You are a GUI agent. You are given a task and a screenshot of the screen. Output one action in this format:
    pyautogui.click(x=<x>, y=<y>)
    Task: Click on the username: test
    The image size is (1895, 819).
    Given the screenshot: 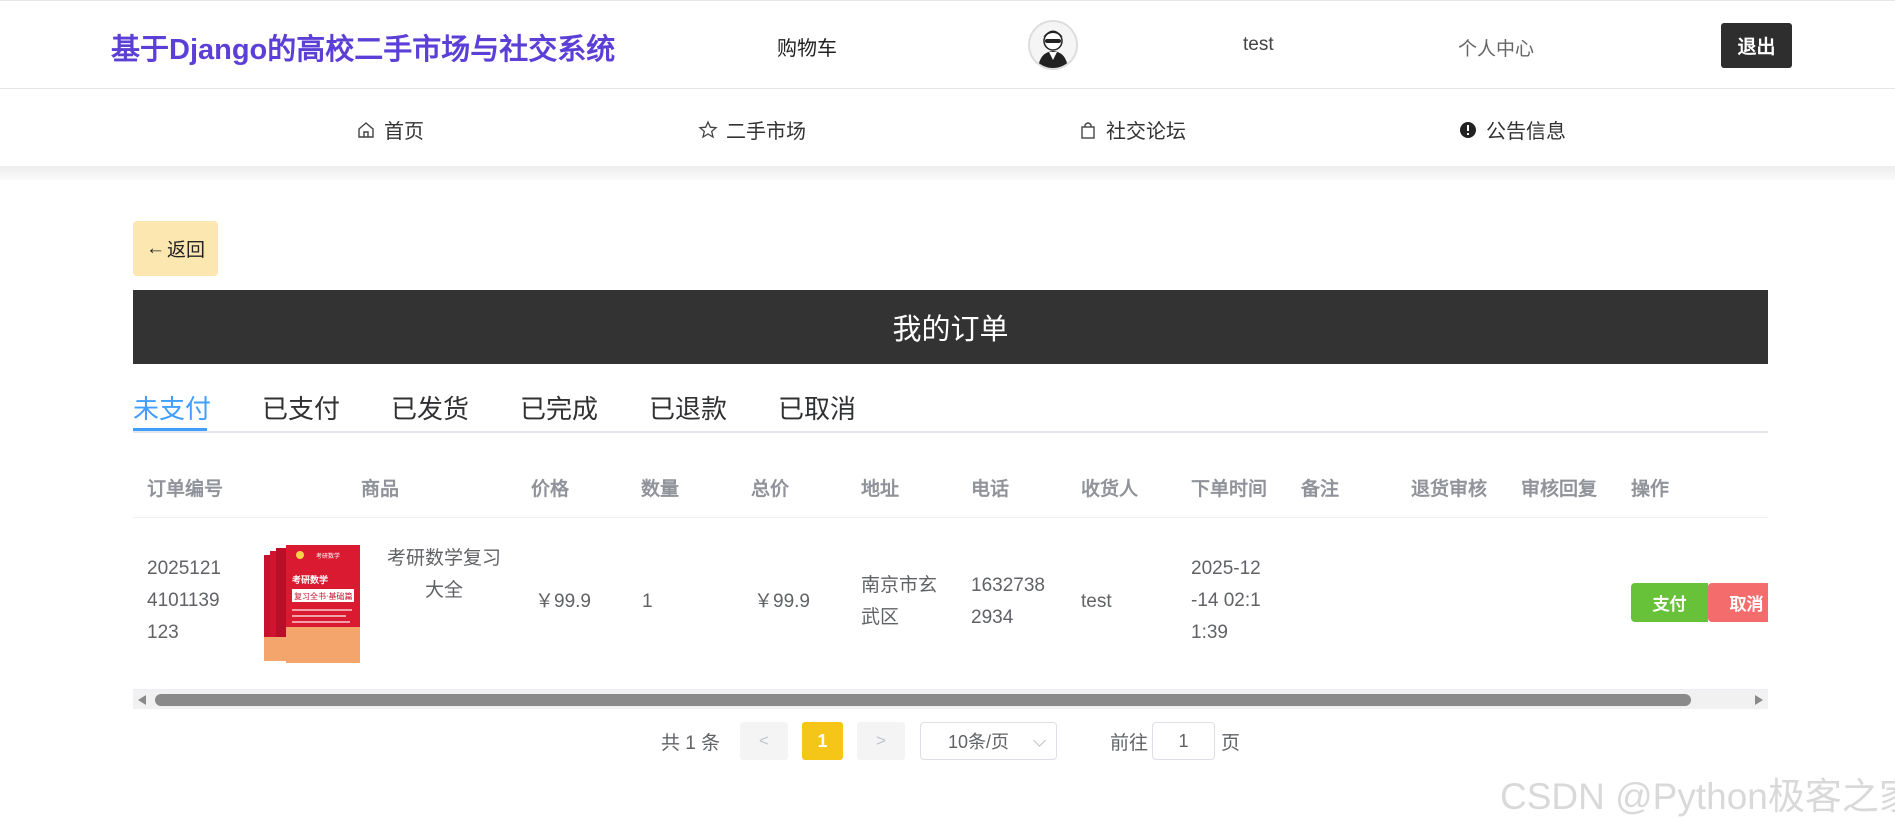 What is the action you would take?
    pyautogui.click(x=1258, y=44)
    